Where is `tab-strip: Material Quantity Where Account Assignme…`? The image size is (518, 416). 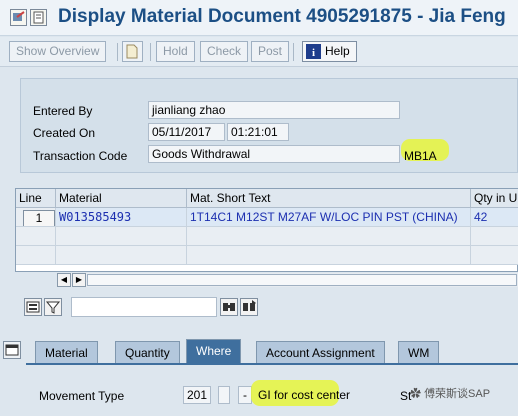 tab-strip: Material Quantity Where Account Assignme… is located at coordinates (259, 351).